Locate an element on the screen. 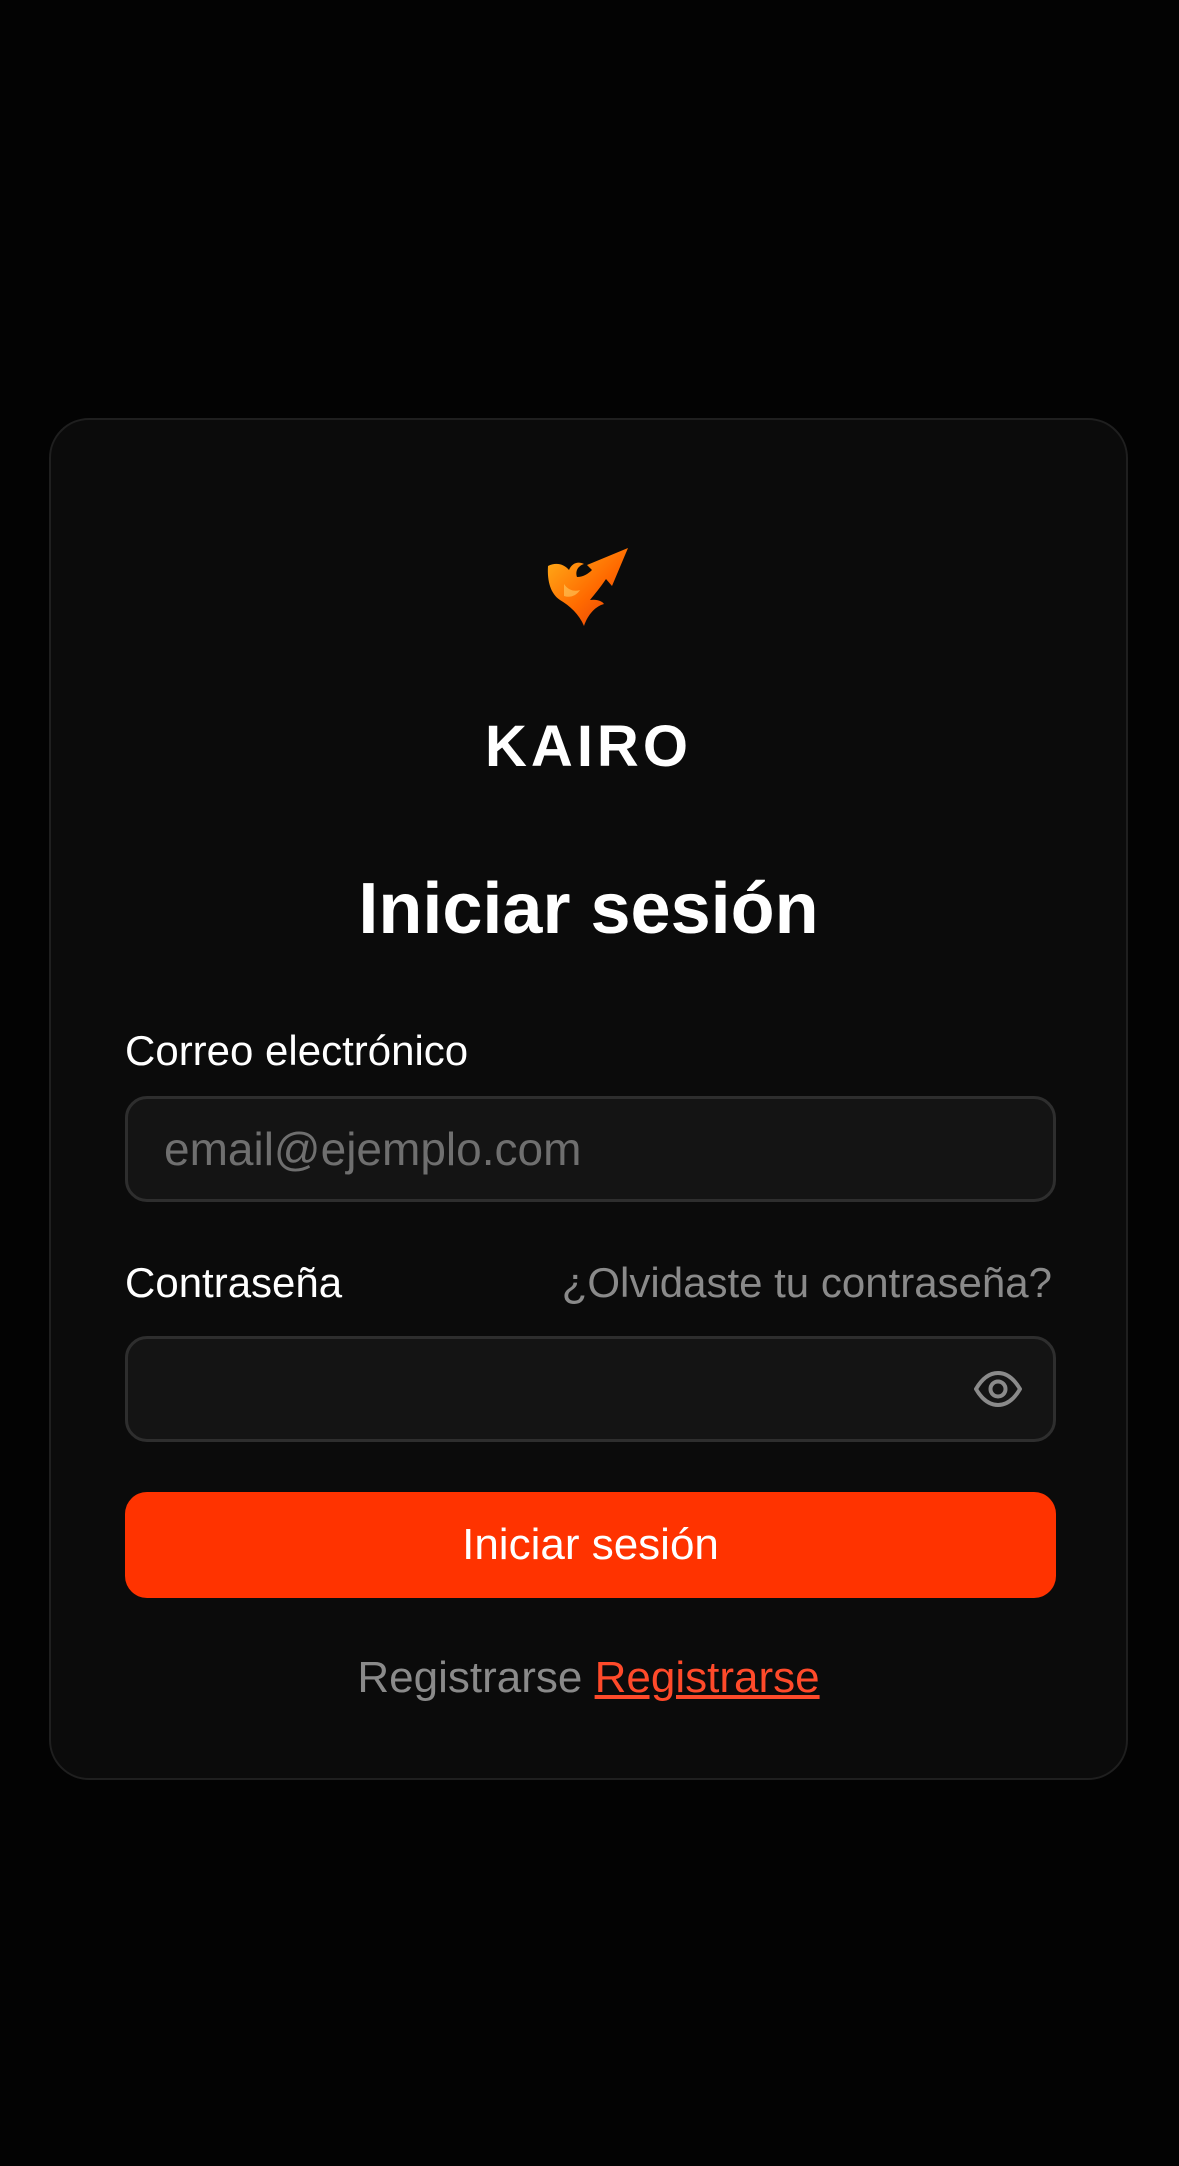 The height and width of the screenshot is (2166, 1179). brand-name: KAIRO is located at coordinates (588, 746).